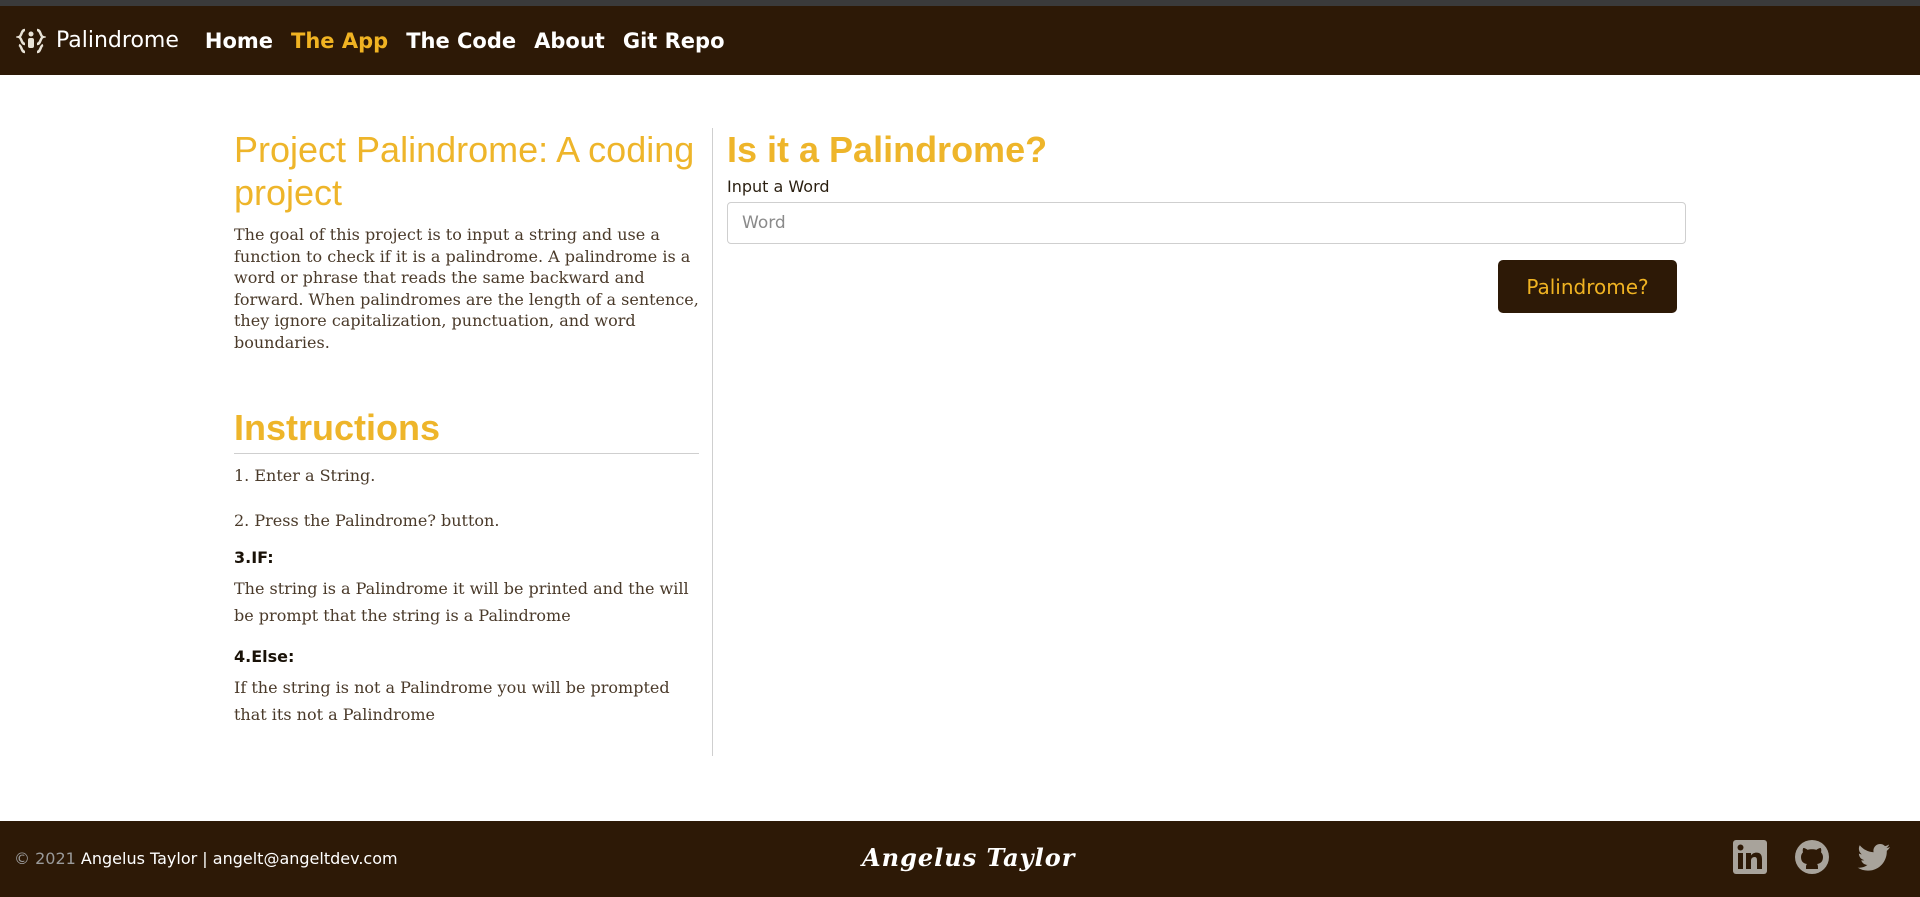  What do you see at coordinates (461, 41) in the screenshot?
I see `nav-the-code: The Code` at bounding box center [461, 41].